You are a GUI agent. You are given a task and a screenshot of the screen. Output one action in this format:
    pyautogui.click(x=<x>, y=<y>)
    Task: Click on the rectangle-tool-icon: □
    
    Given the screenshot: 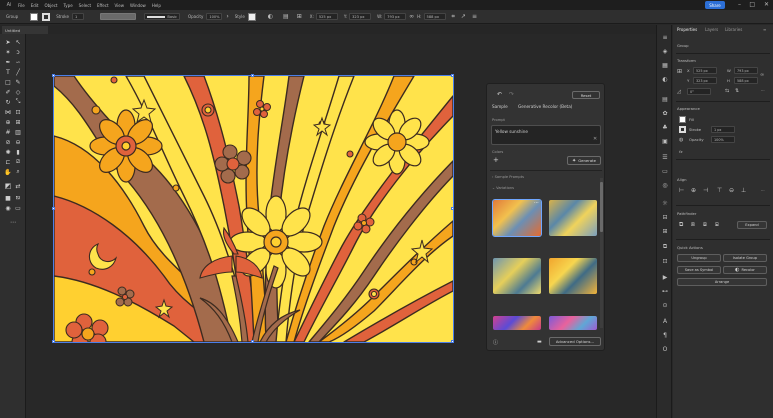 What is the action you would take?
    pyautogui.click(x=8, y=82)
    